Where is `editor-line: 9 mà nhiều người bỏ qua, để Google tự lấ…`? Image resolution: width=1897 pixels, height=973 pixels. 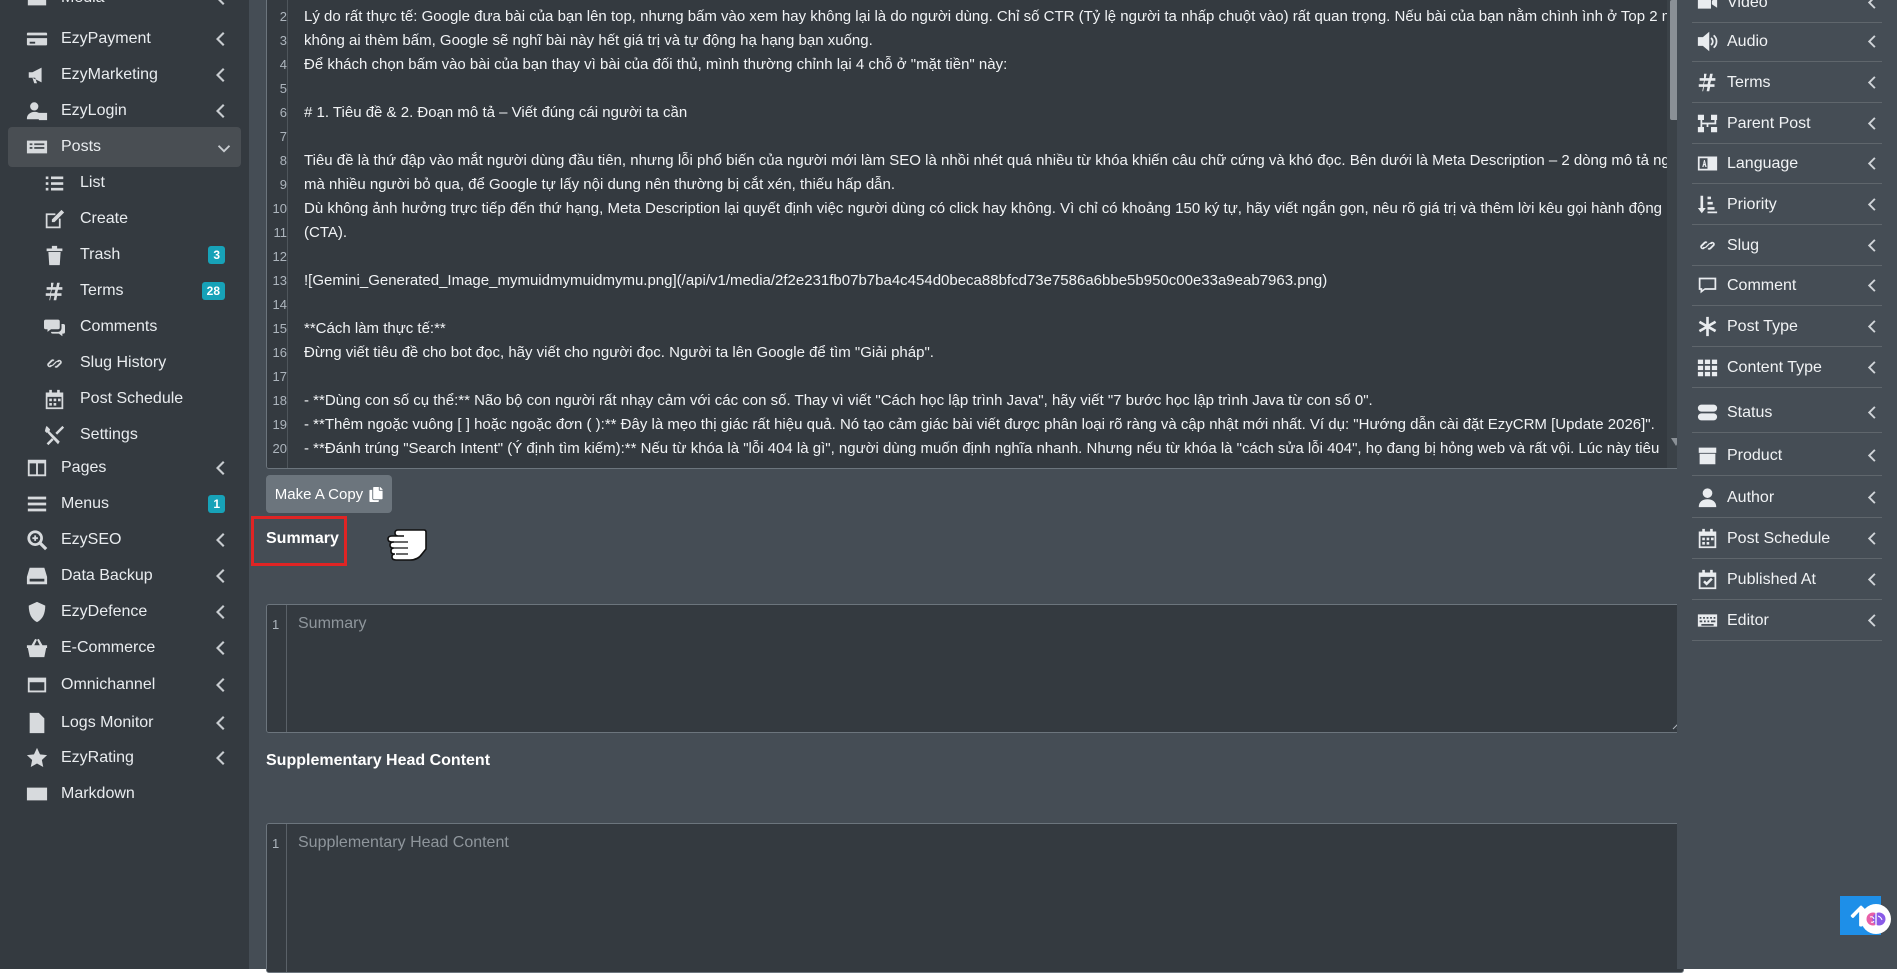 editor-line: 9 mà nhiều người bỏ qua, để Google tự lấ… is located at coordinates (962, 185).